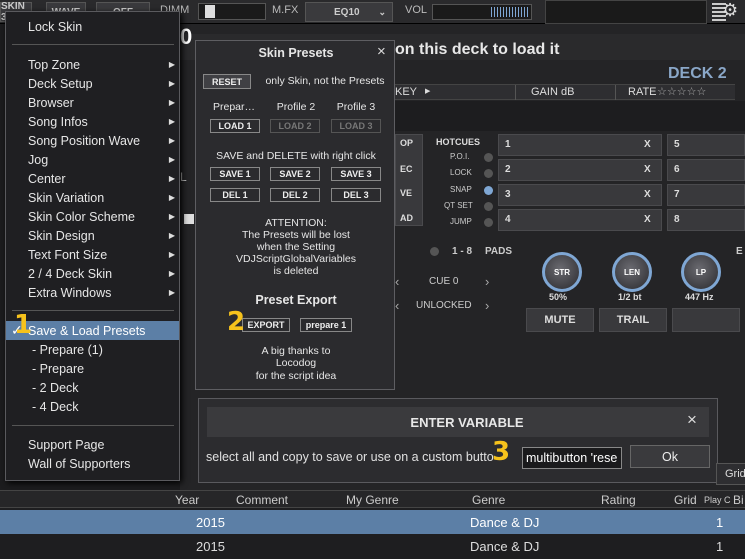 The width and height of the screenshot is (745, 559). I want to click on column-play-count: Play C, so click(717, 500).